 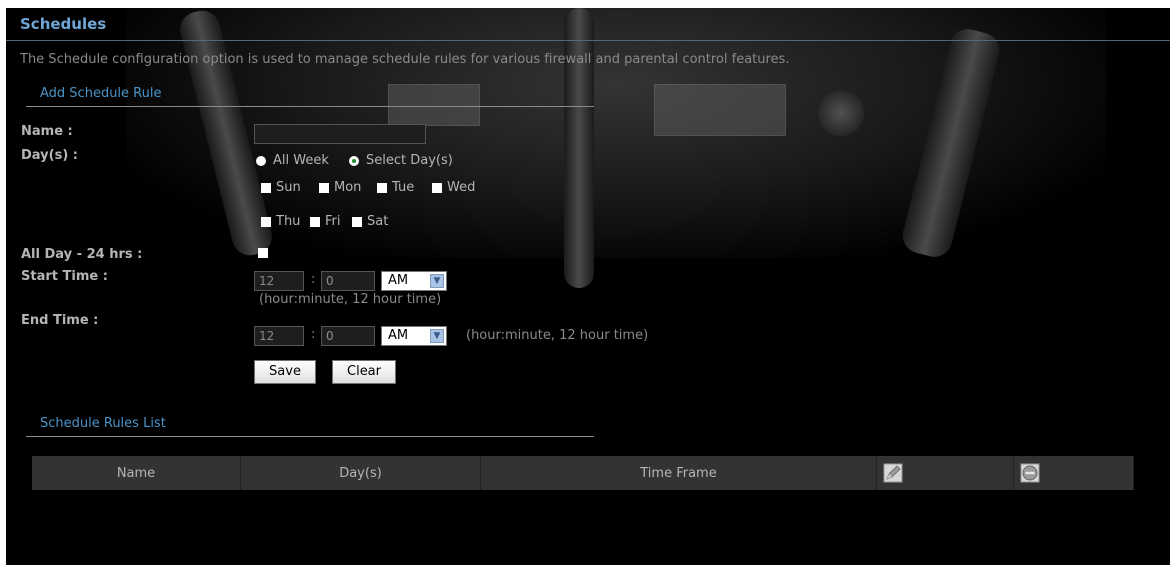 What do you see at coordinates (354, 161) in the screenshot?
I see `select-days-radio` at bounding box center [354, 161].